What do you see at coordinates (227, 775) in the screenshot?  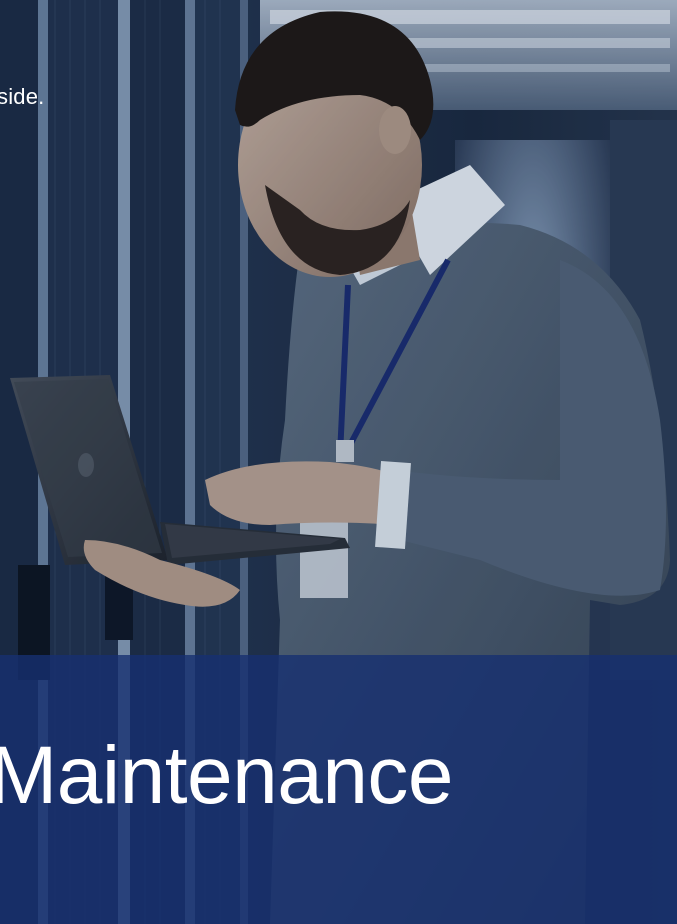 I see `banner-title: Maintenance` at bounding box center [227, 775].